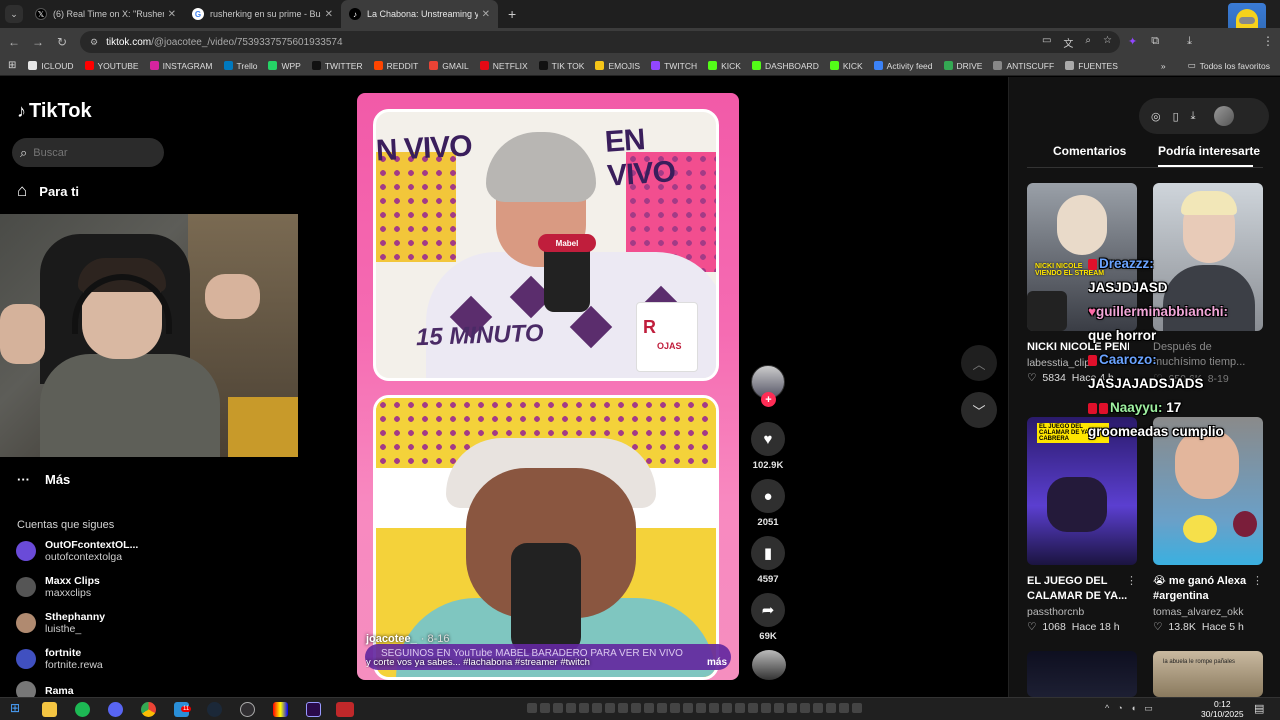 Image resolution: width=1280 pixels, height=720 pixels. Describe the element at coordinates (1259, 708) in the screenshot. I see `notification-icon: ▤` at that location.